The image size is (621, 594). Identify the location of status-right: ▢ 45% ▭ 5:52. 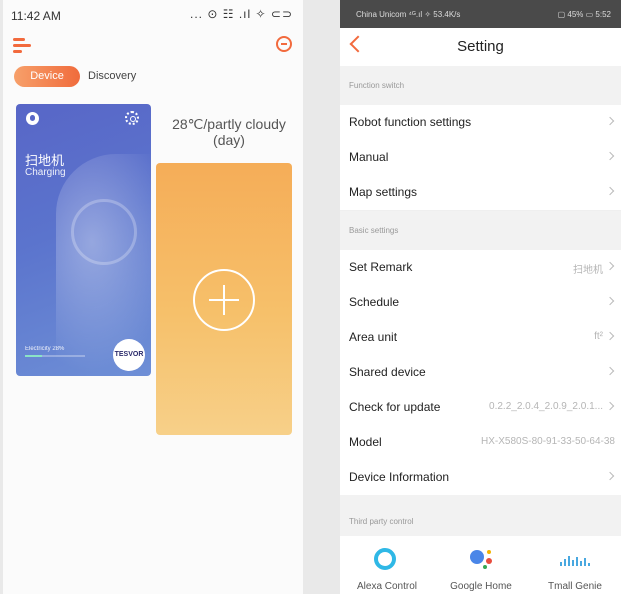
(584, 14).